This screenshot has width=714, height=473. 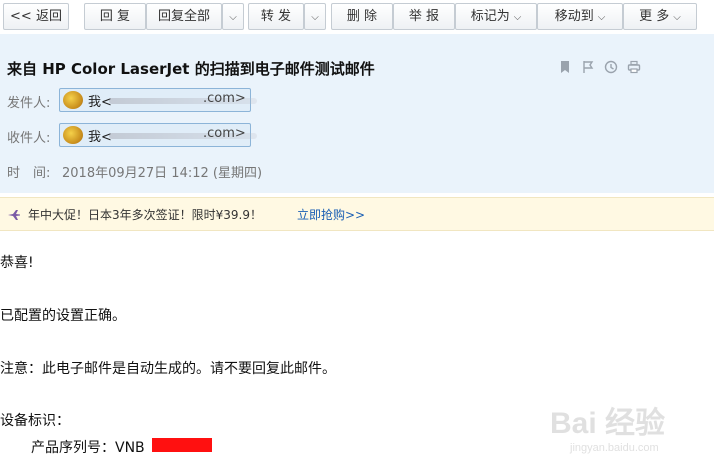 What do you see at coordinates (162, 173) in the screenshot?
I see `time-value: 2018年09月27日 14:12 (星期四)` at bounding box center [162, 173].